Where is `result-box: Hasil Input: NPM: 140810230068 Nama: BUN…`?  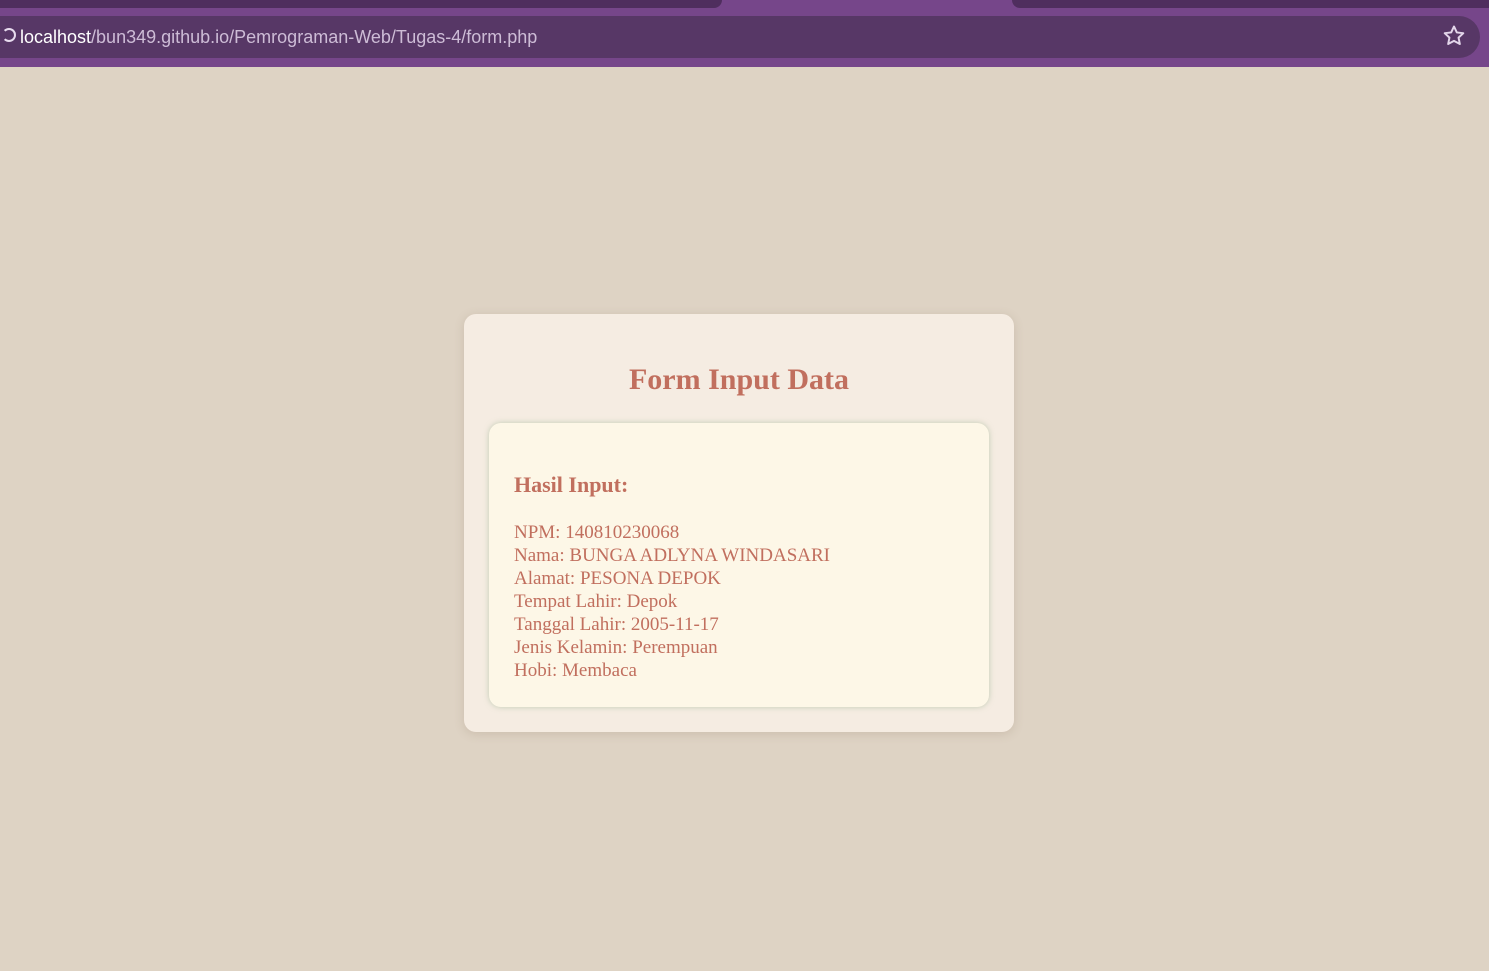
result-box: Hasil Input: NPM: 140810230068 Nama: BUN… is located at coordinates (739, 565).